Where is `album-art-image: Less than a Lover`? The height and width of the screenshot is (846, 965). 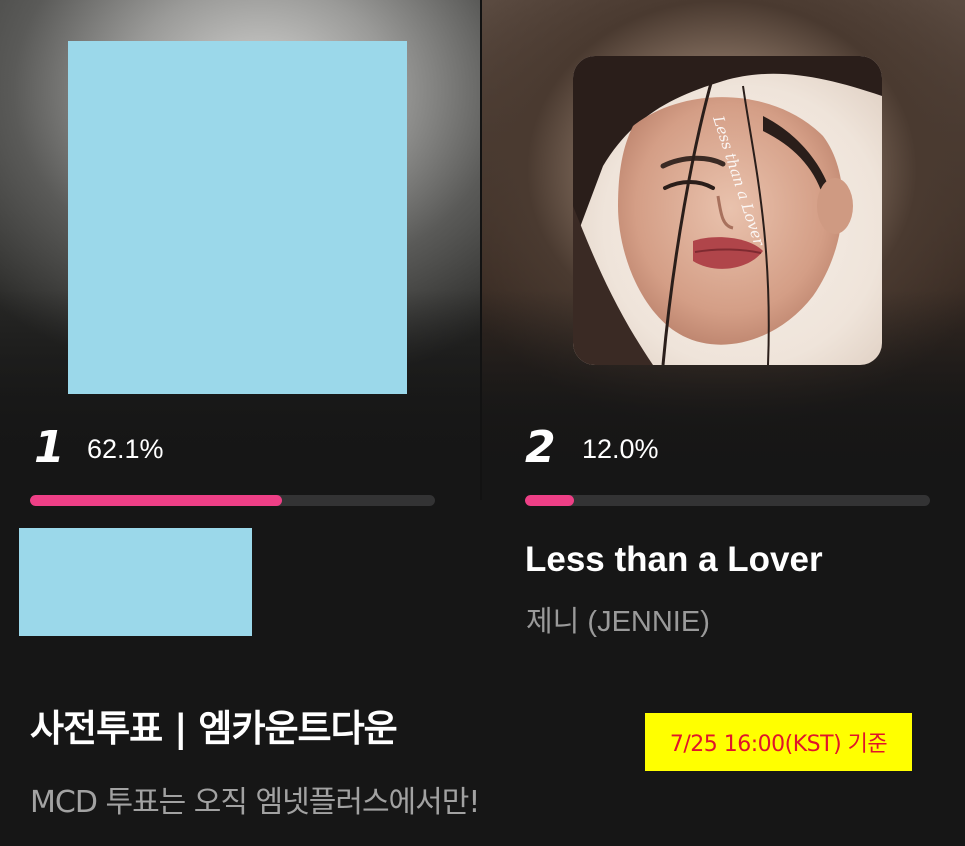 album-art-image: Less than a Lover is located at coordinates (727, 210).